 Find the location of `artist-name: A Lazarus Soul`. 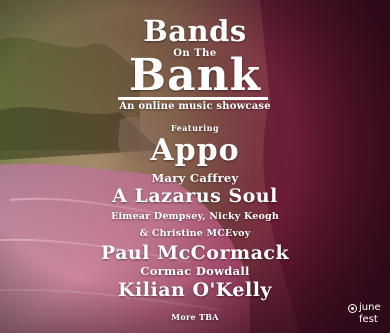

artist-name: A Lazarus Soul is located at coordinates (195, 196).